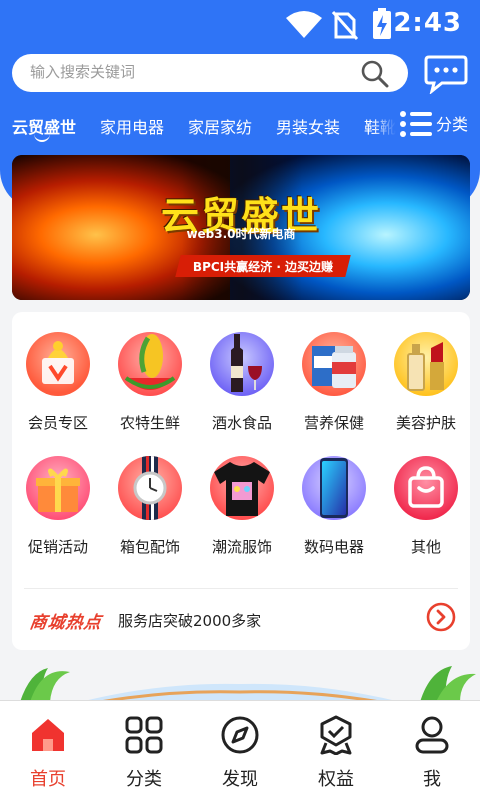 The image size is (480, 801). Describe the element at coordinates (336, 779) in the screenshot. I see `tab-label: 权益` at that location.